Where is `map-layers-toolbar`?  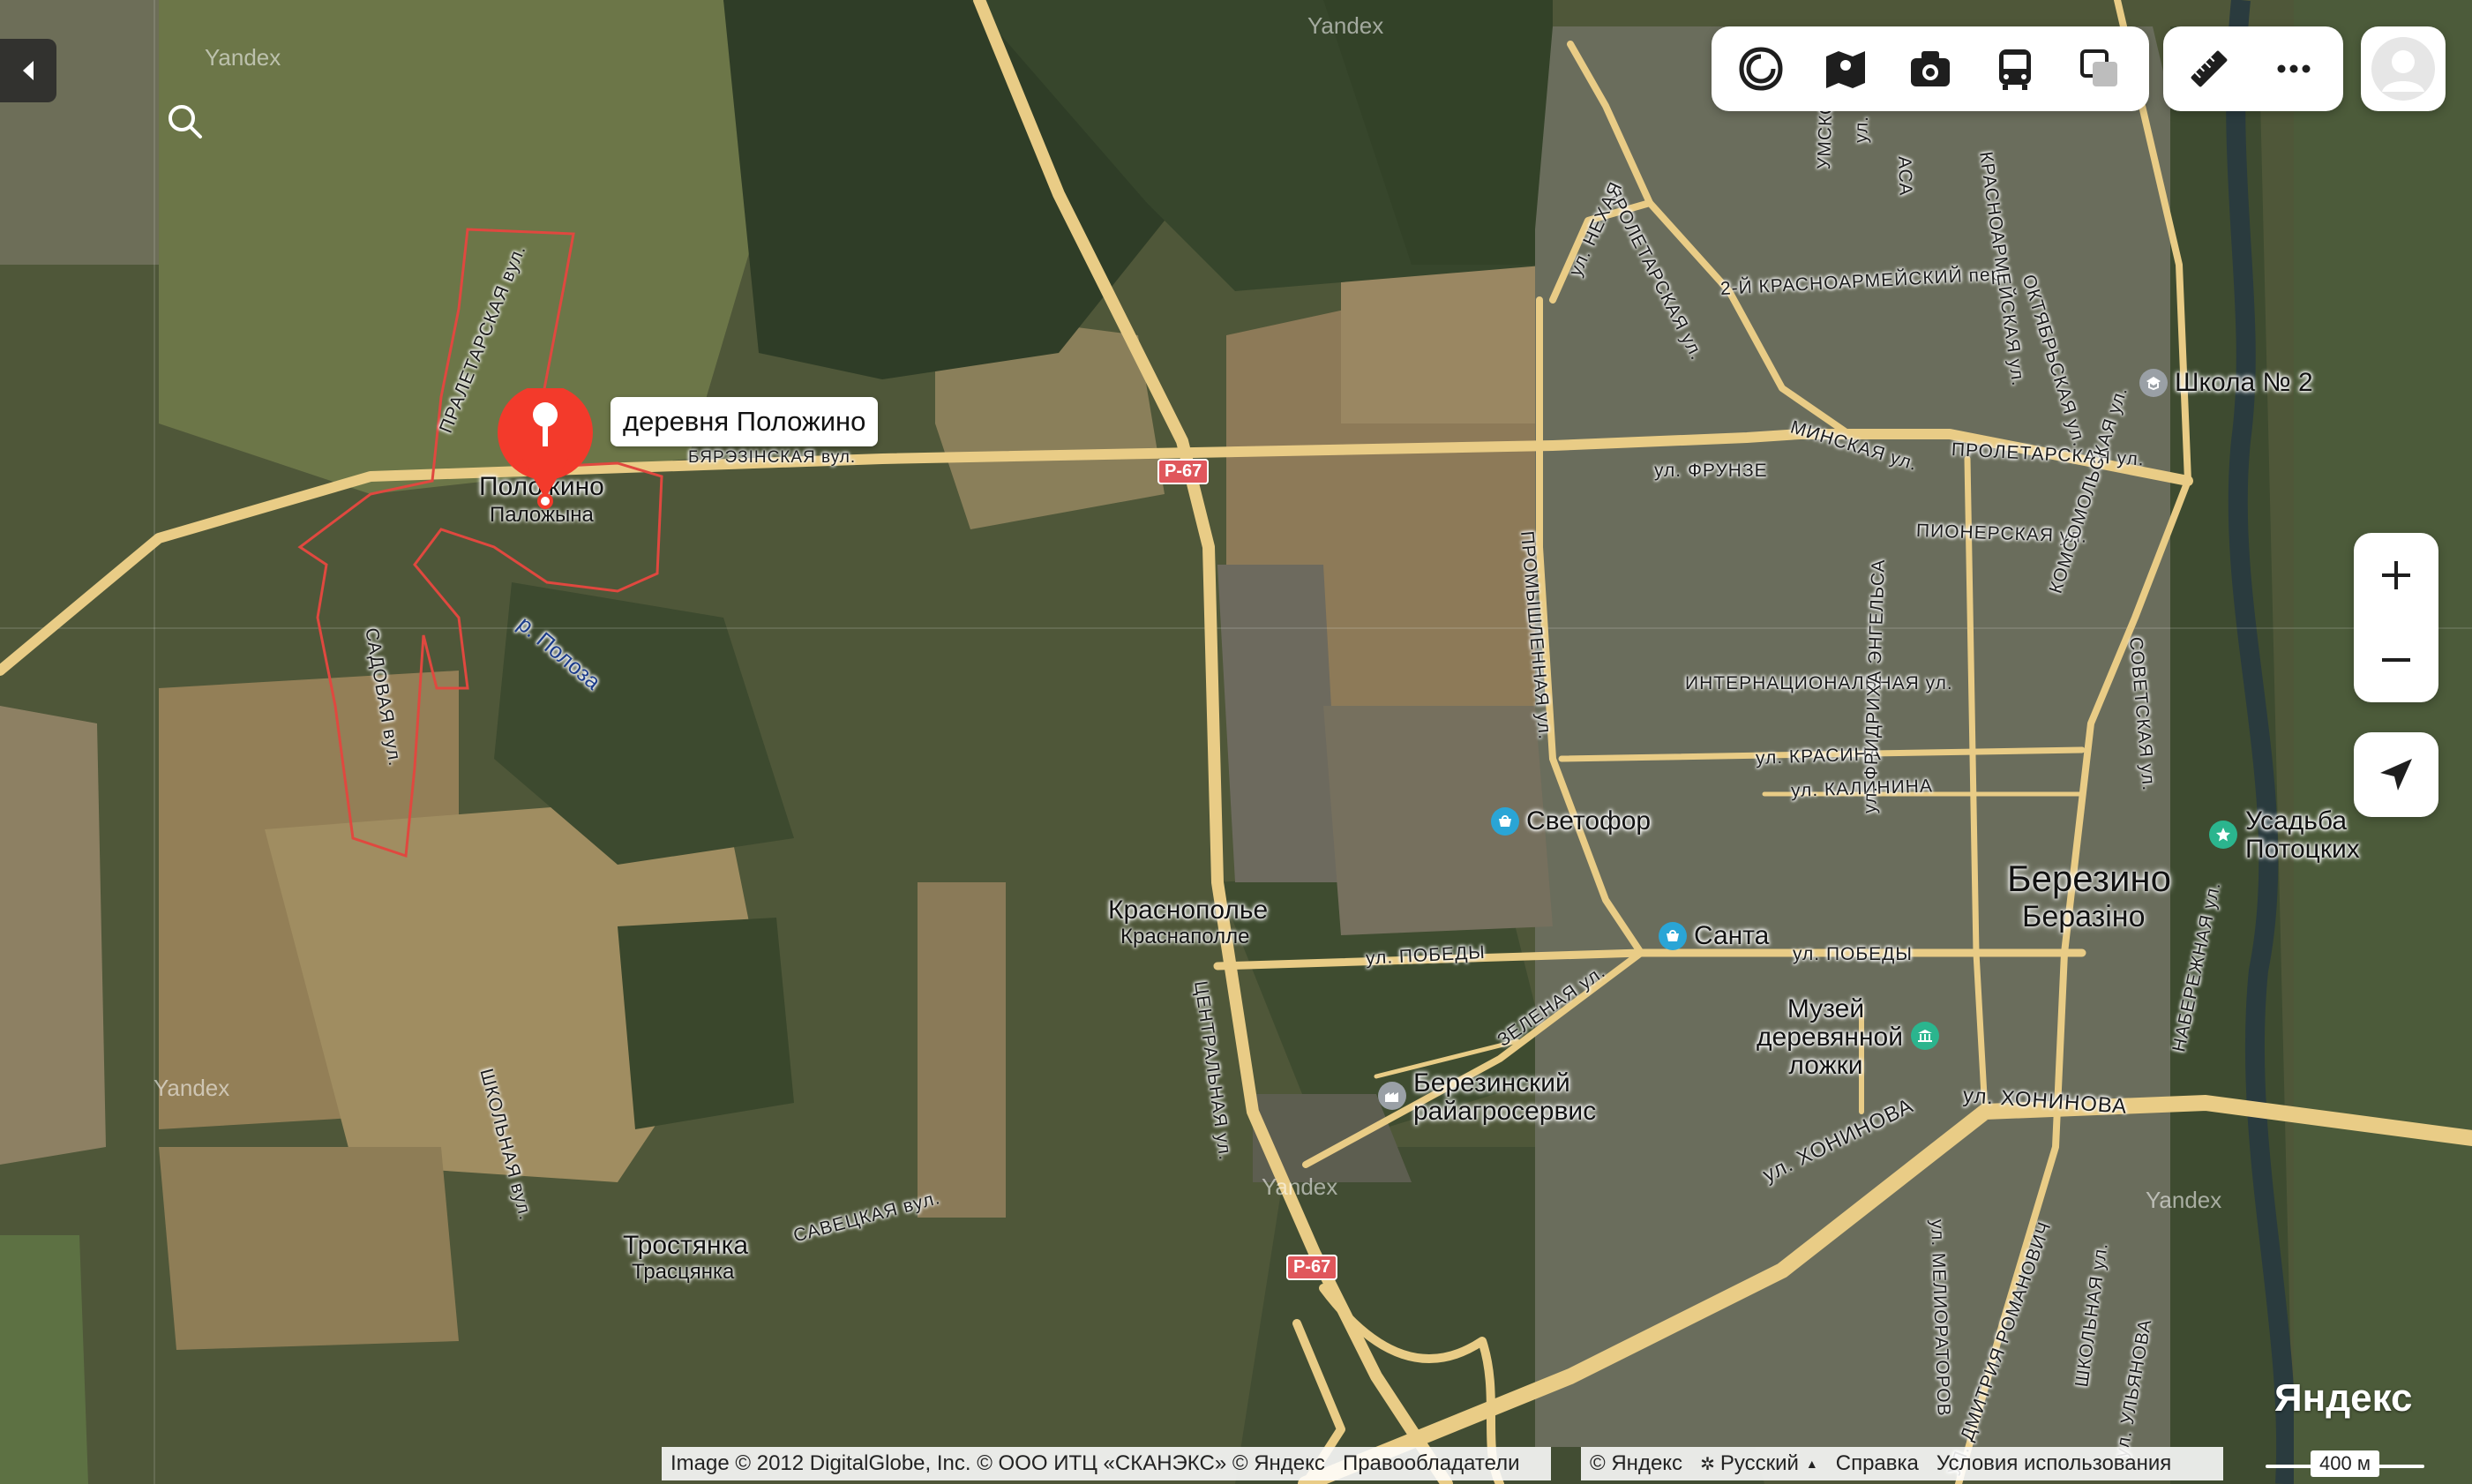 map-layers-toolbar is located at coordinates (1931, 68).